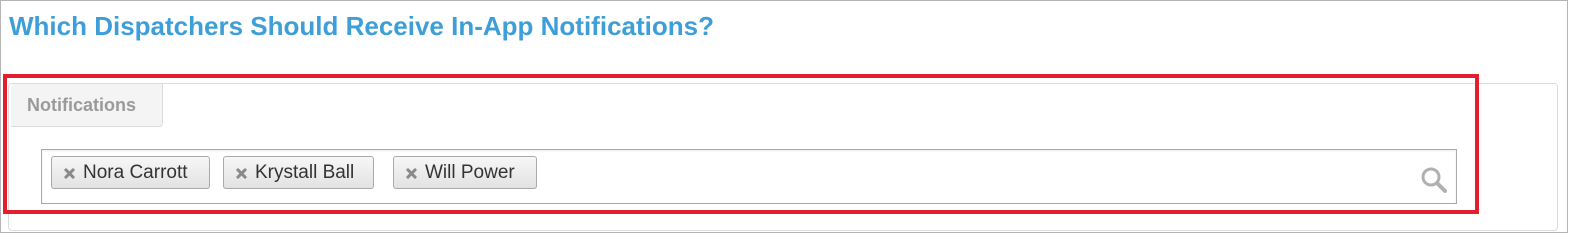  Describe the element at coordinates (82, 104) in the screenshot. I see `tab-notifications-label: Notifications` at that location.